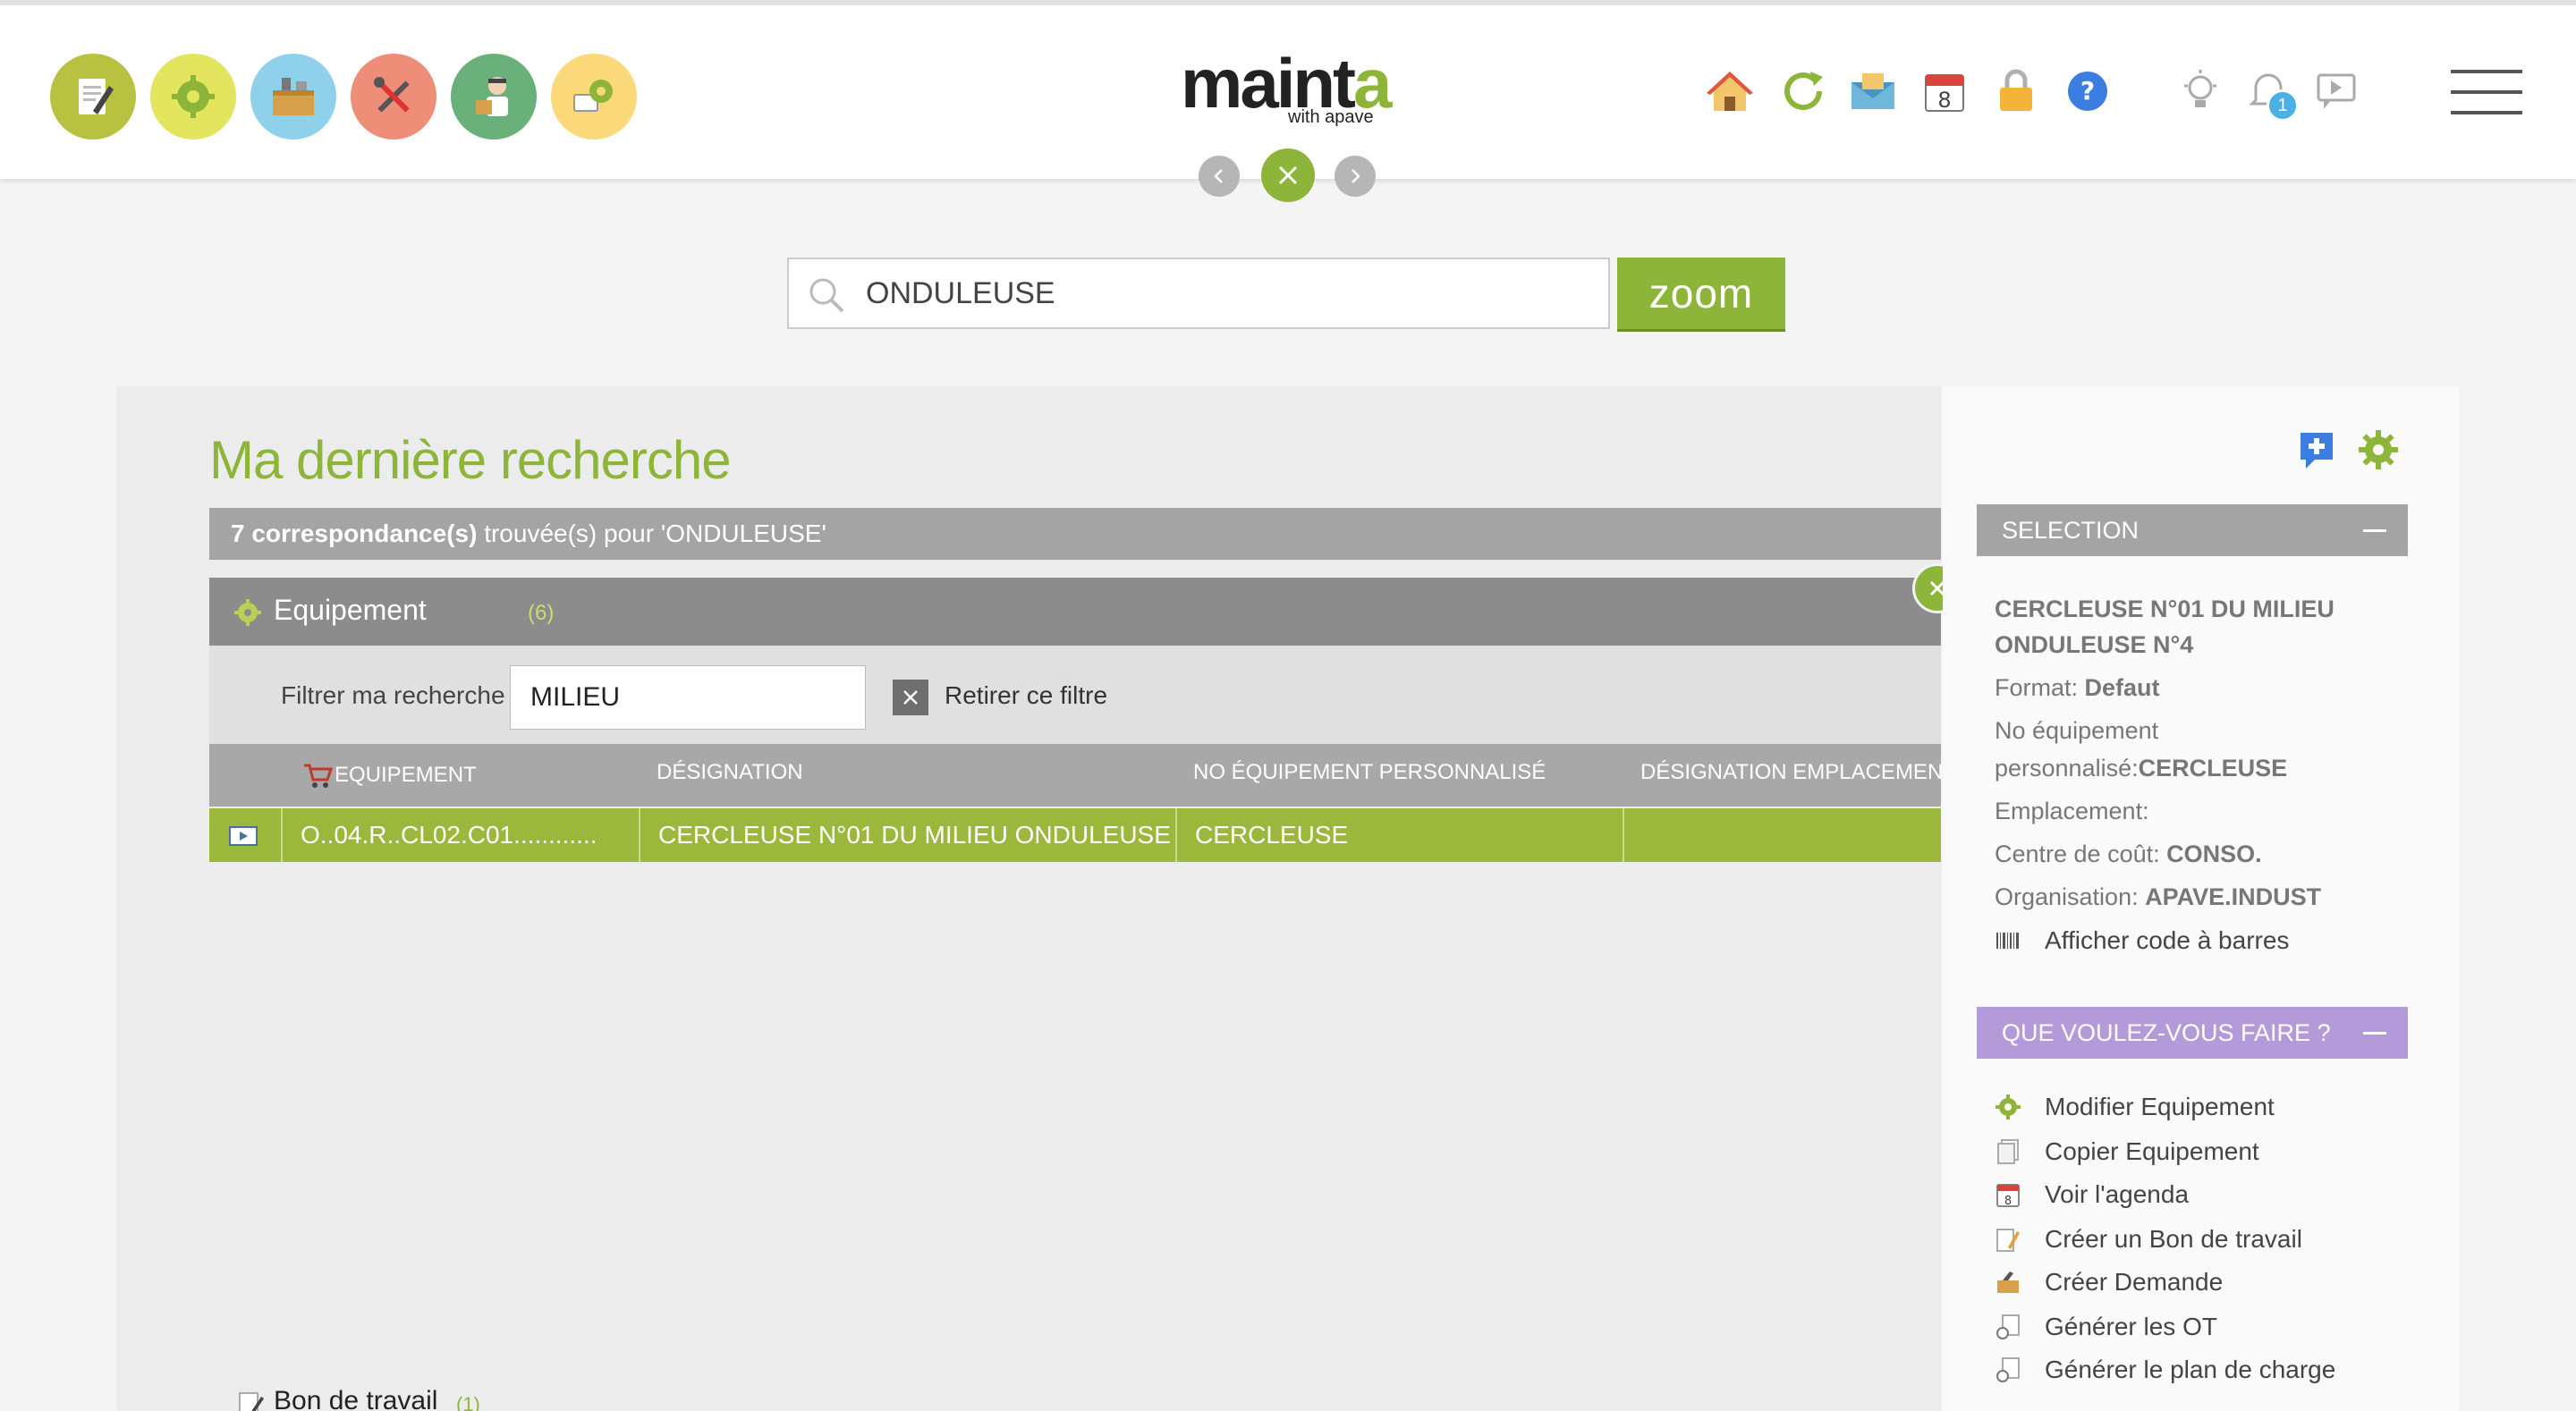  What do you see at coordinates (2283, 106) in the screenshot?
I see `notification-badge: 1` at bounding box center [2283, 106].